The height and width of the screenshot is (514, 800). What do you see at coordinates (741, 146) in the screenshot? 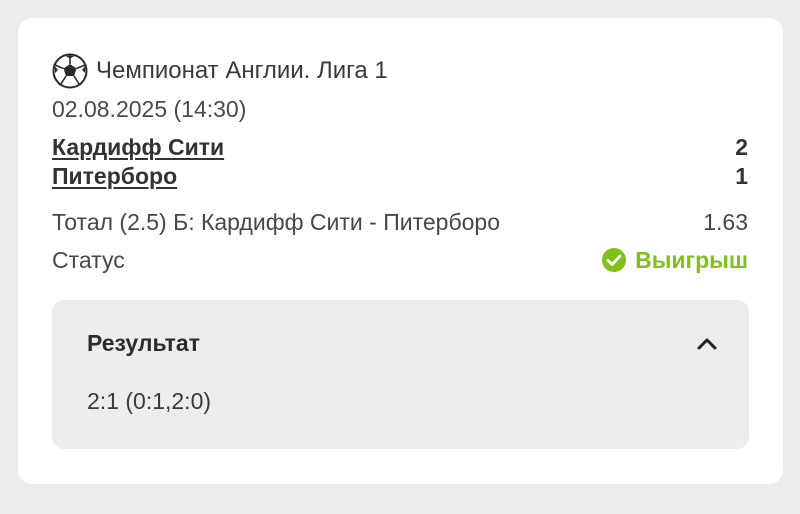
I see `home-team-score: 2` at bounding box center [741, 146].